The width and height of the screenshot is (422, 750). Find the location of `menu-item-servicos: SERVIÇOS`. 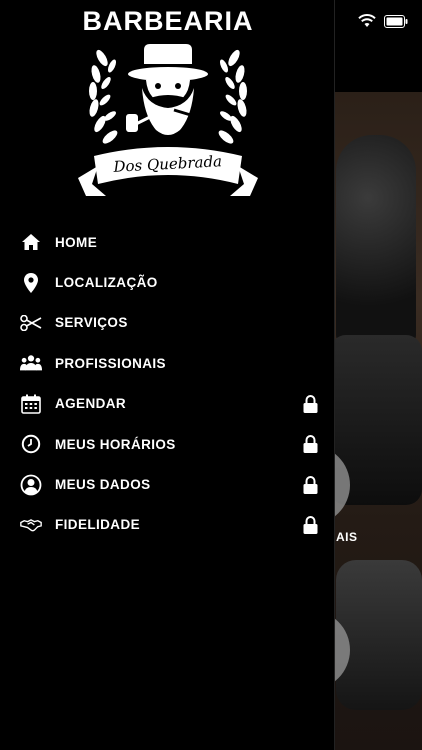

menu-item-servicos: SERVIÇOS is located at coordinates (167, 323).